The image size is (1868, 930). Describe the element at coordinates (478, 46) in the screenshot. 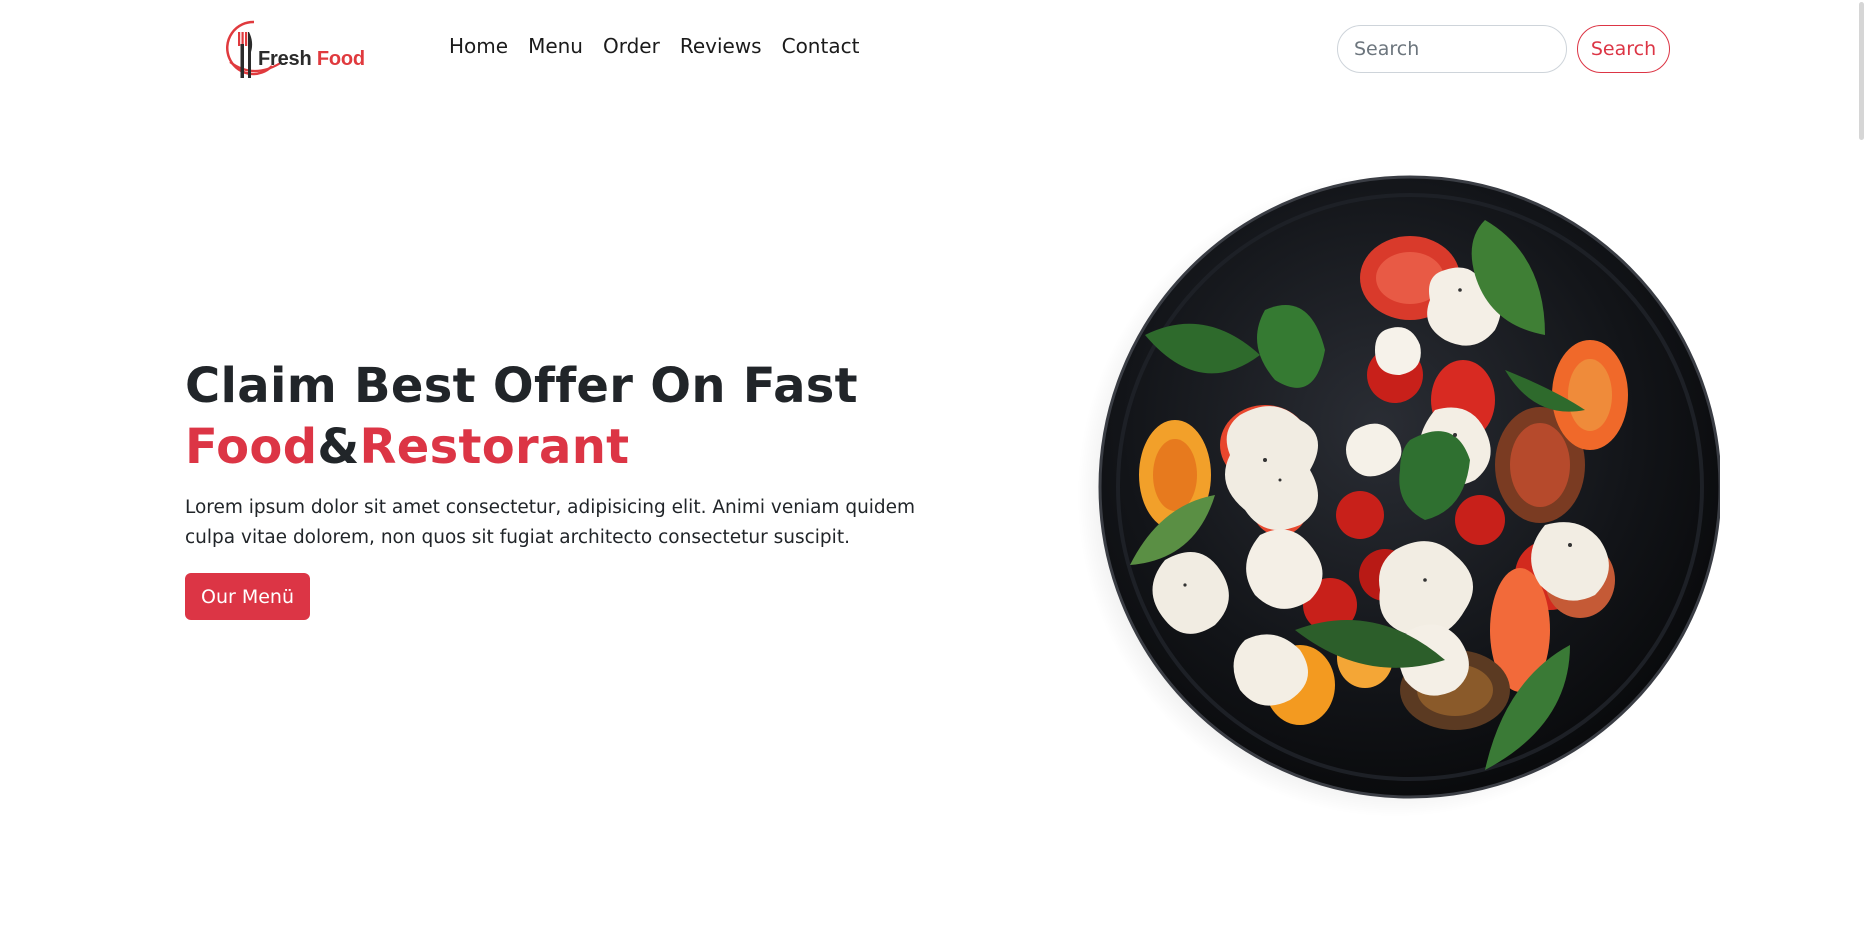

I see `nav-link-home: Home` at that location.